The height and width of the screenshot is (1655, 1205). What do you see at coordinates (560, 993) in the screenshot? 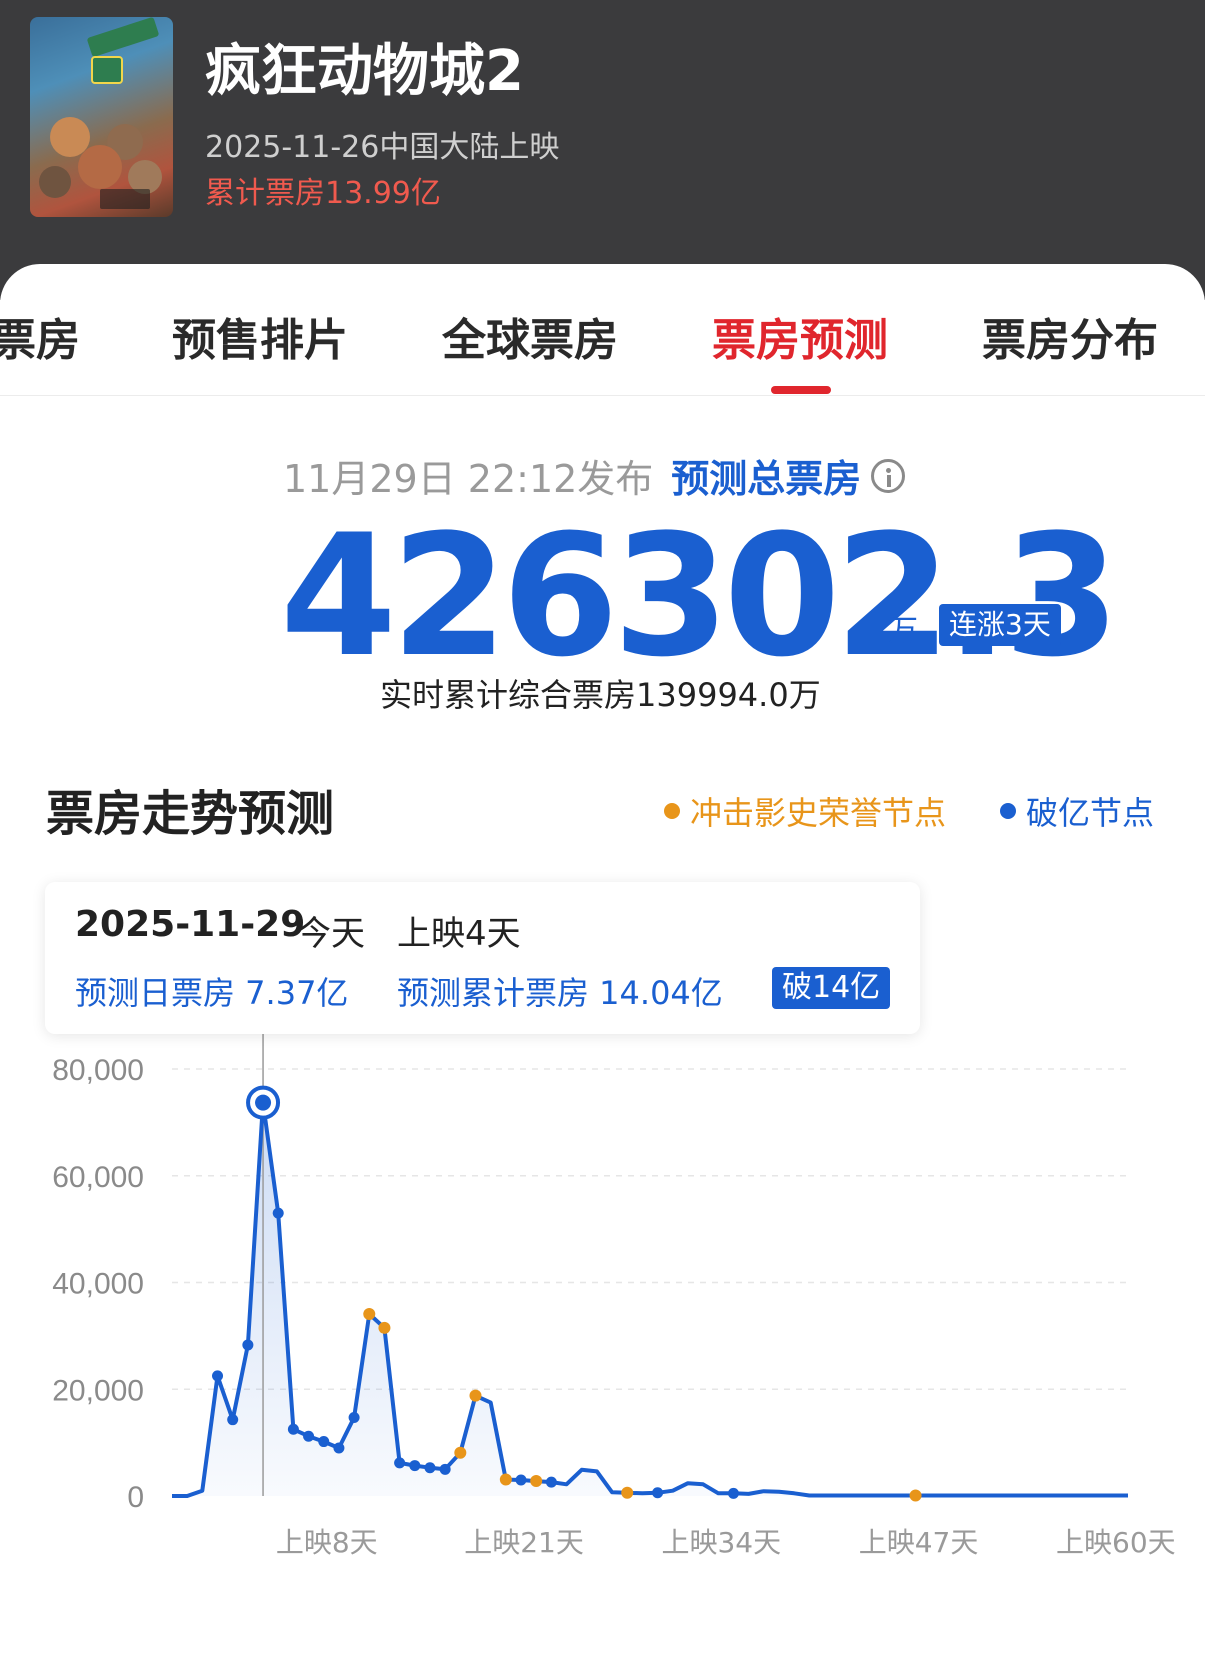
I see `tooltip-cumulative: 预测累计票房 14.04亿` at bounding box center [560, 993].